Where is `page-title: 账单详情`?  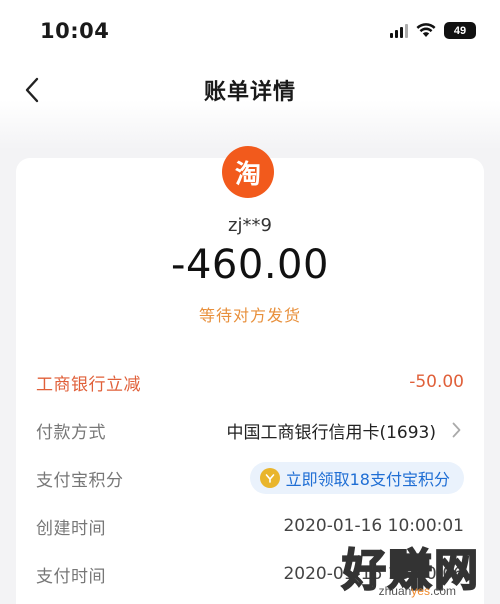 page-title: 账单详情 is located at coordinates (249, 92).